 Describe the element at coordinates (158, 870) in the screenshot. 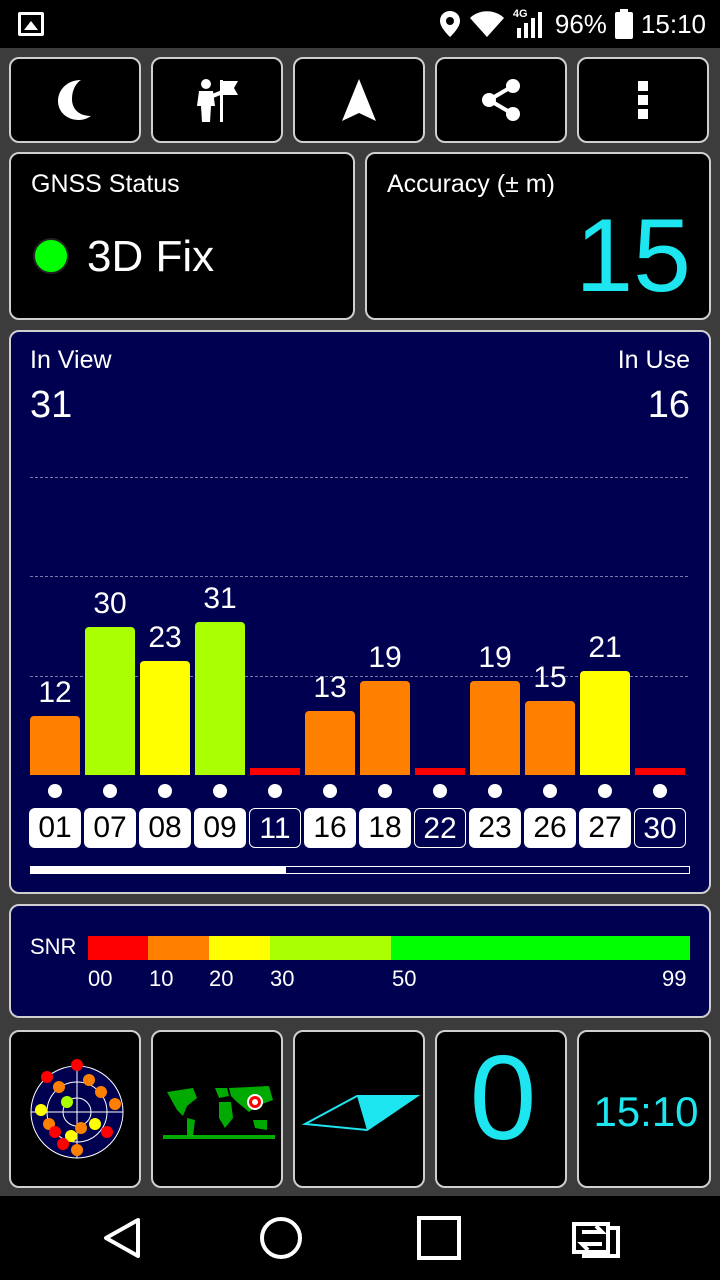

I see `chart-scroll-thumb` at that location.